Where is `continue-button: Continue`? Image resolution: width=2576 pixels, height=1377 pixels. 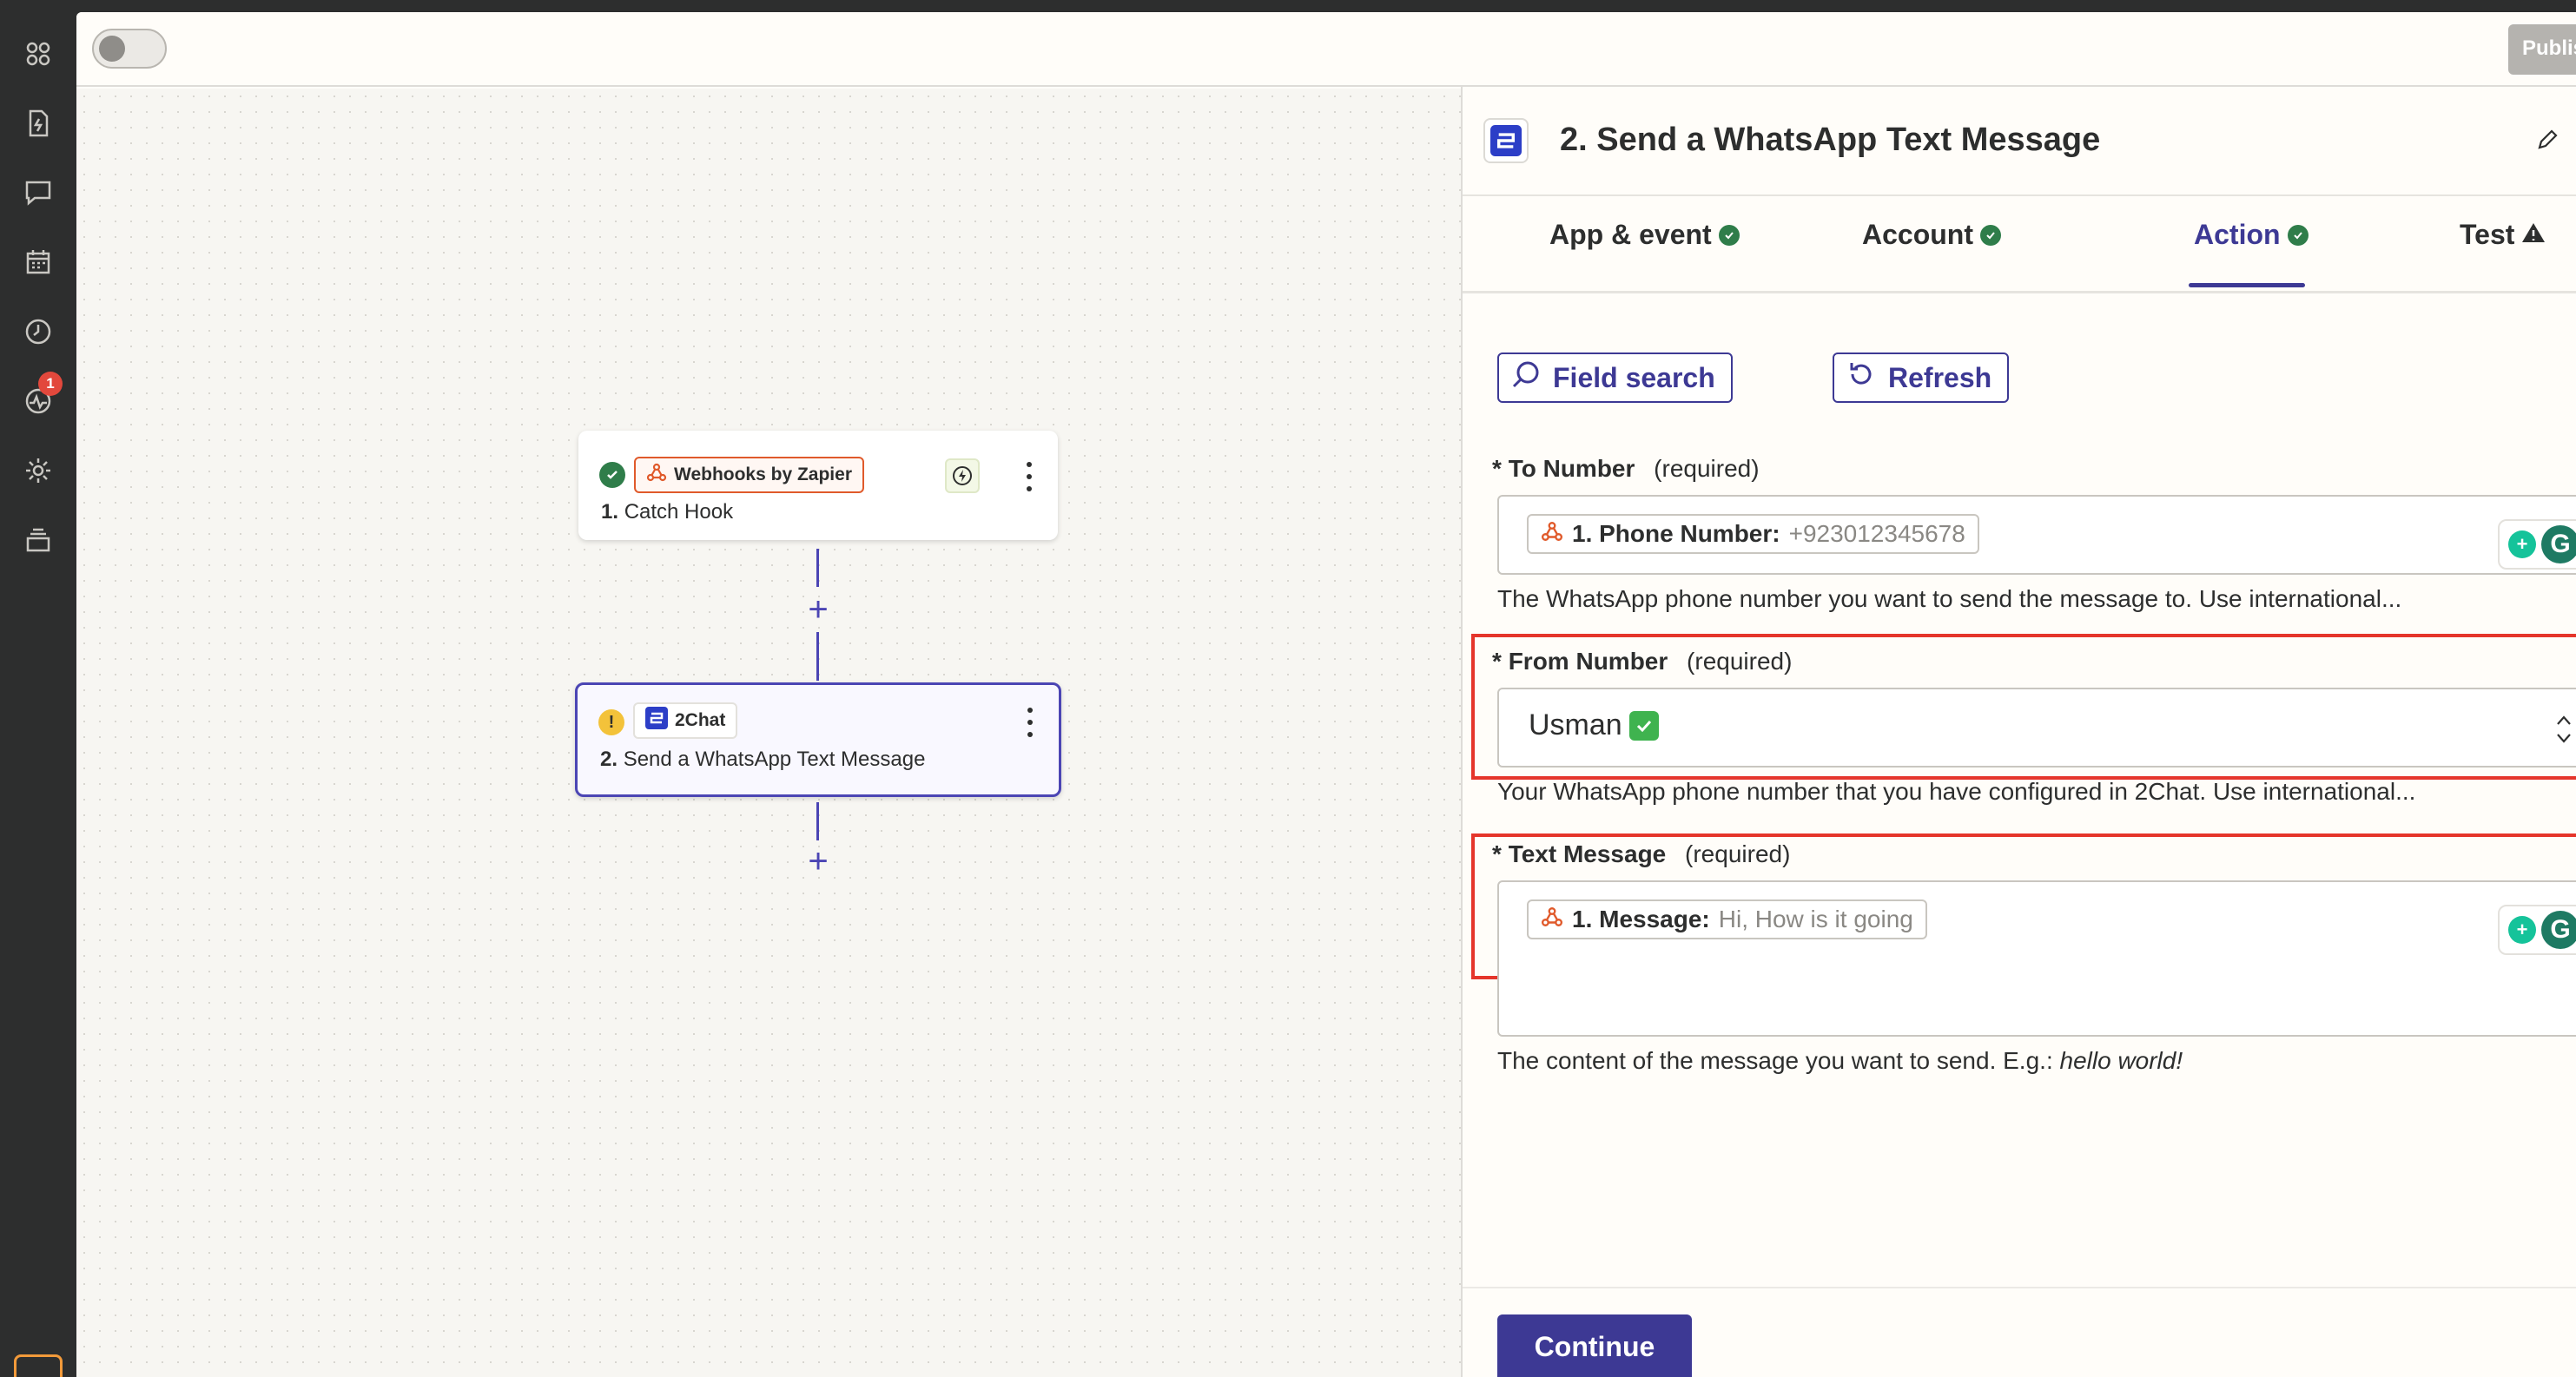
continue-button: Continue is located at coordinates (1595, 1345).